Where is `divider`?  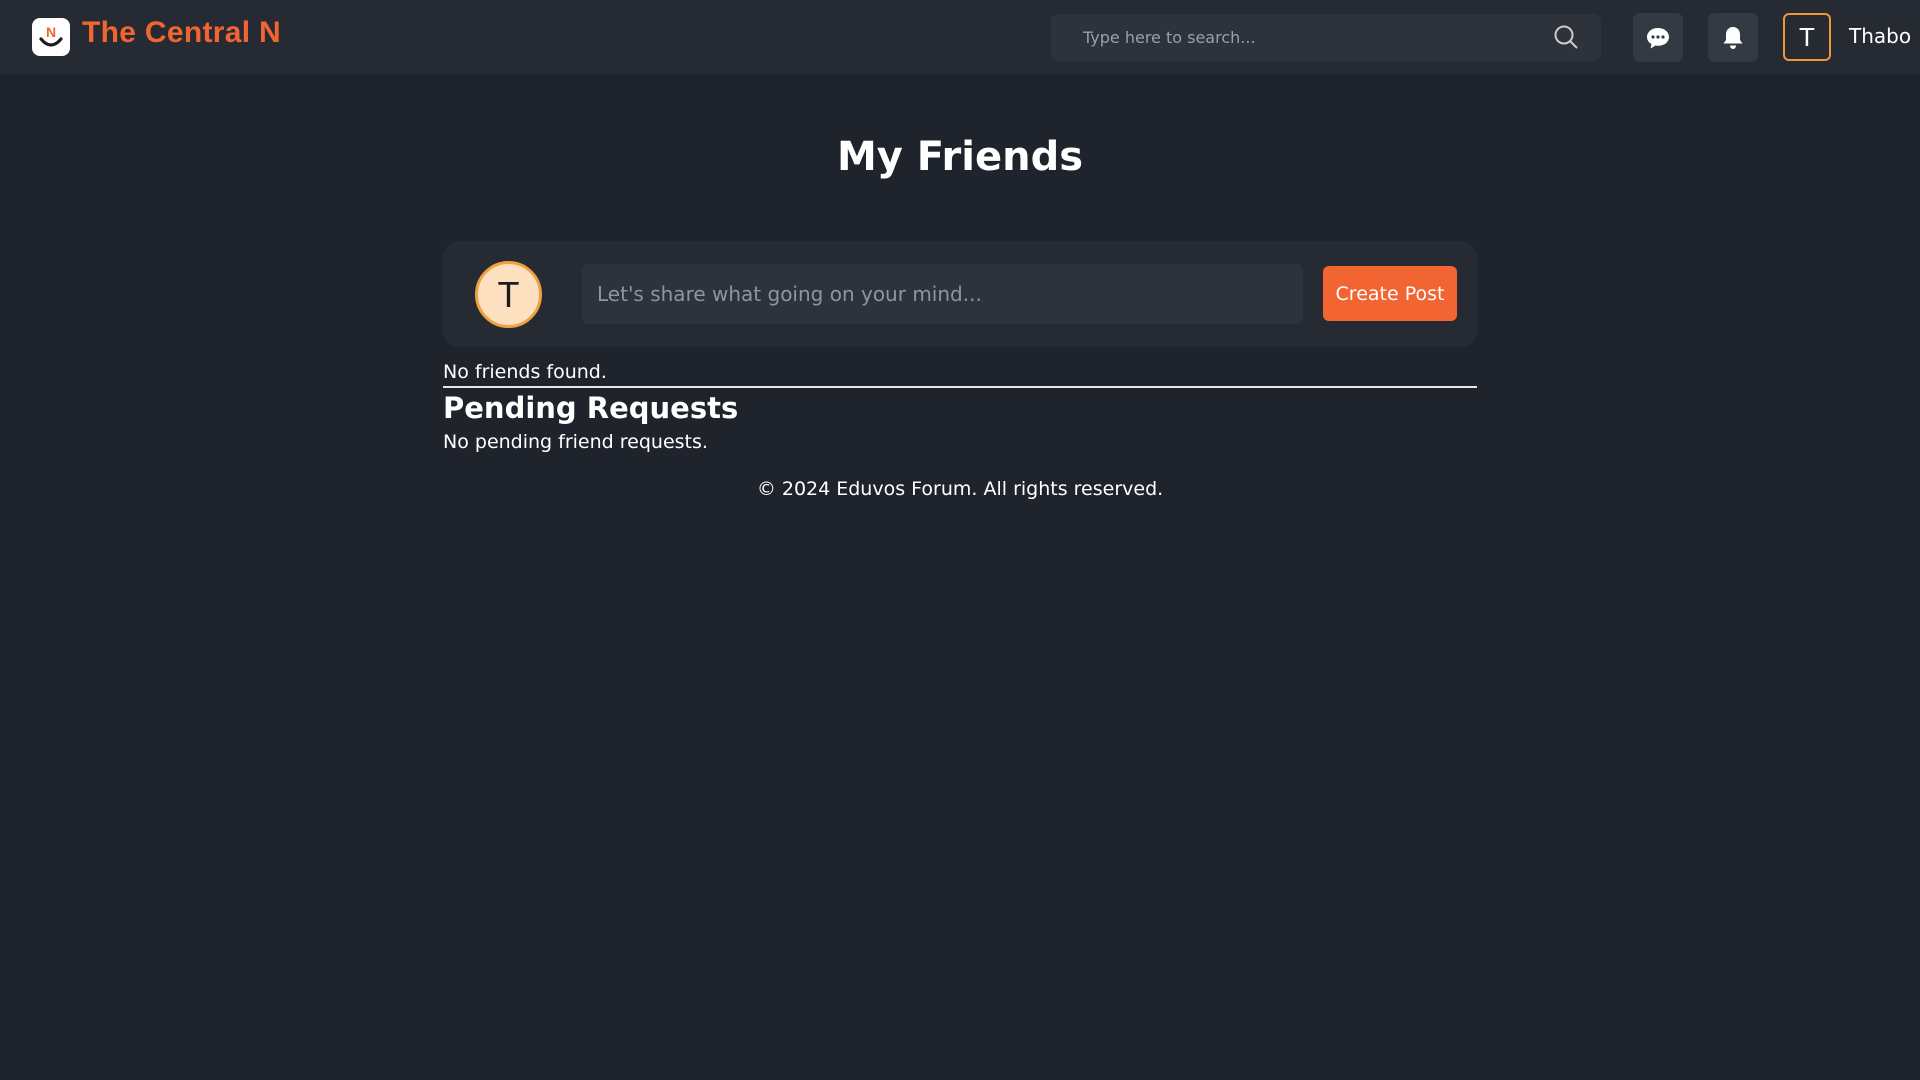 divider is located at coordinates (960, 387).